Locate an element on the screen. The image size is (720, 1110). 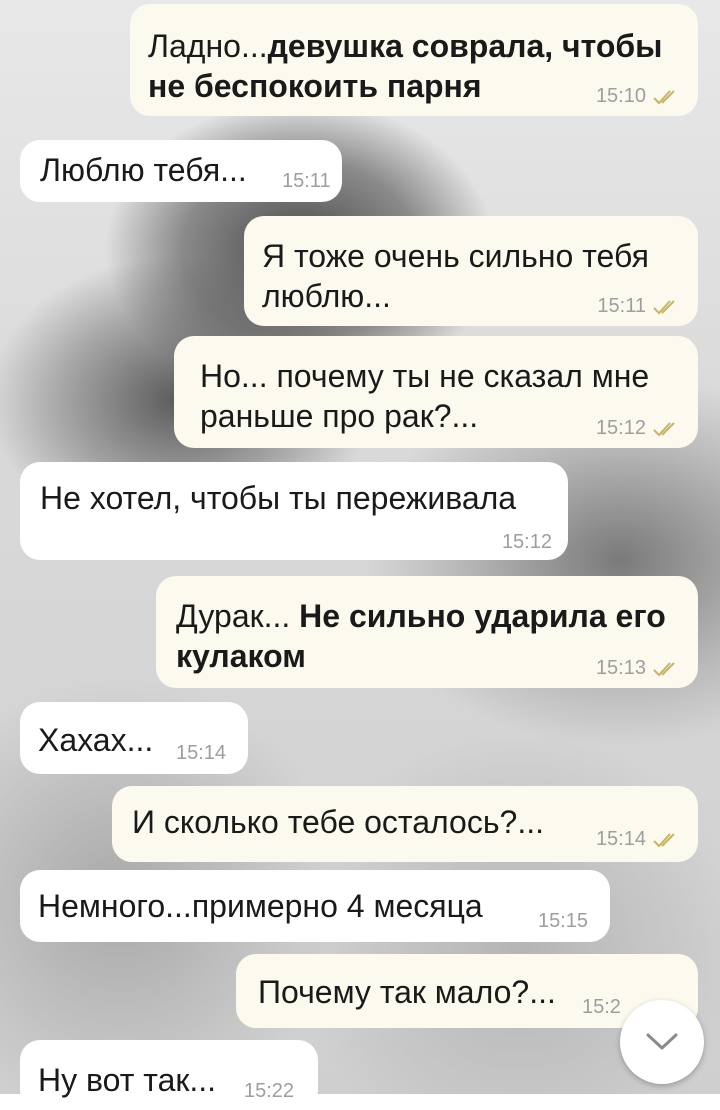
message-meta: 15:10 is located at coordinates (639, 96).